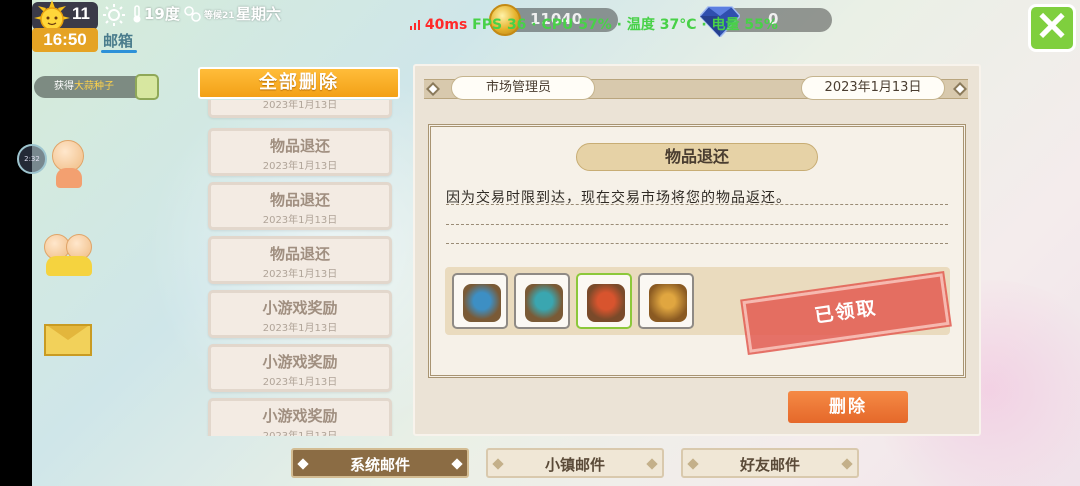  I want to click on wind-icon, so click(192, 14).